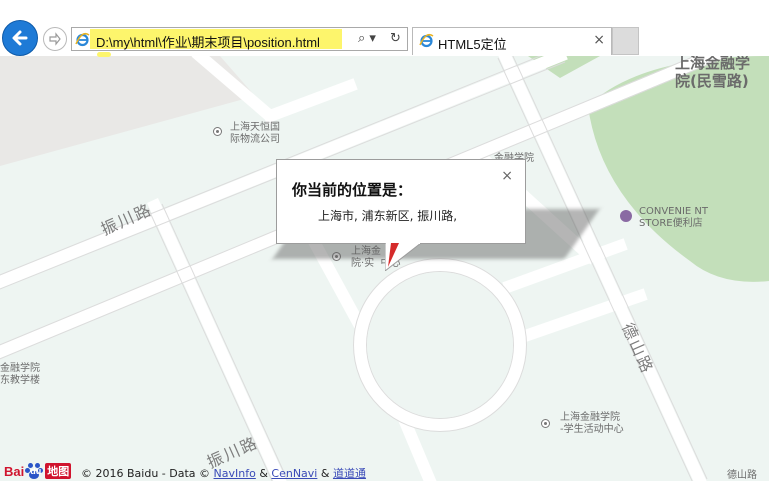  Describe the element at coordinates (592, 424) in the screenshot. I see `poi-label-student-center: 上海金融学院 -学生活动中心` at that location.